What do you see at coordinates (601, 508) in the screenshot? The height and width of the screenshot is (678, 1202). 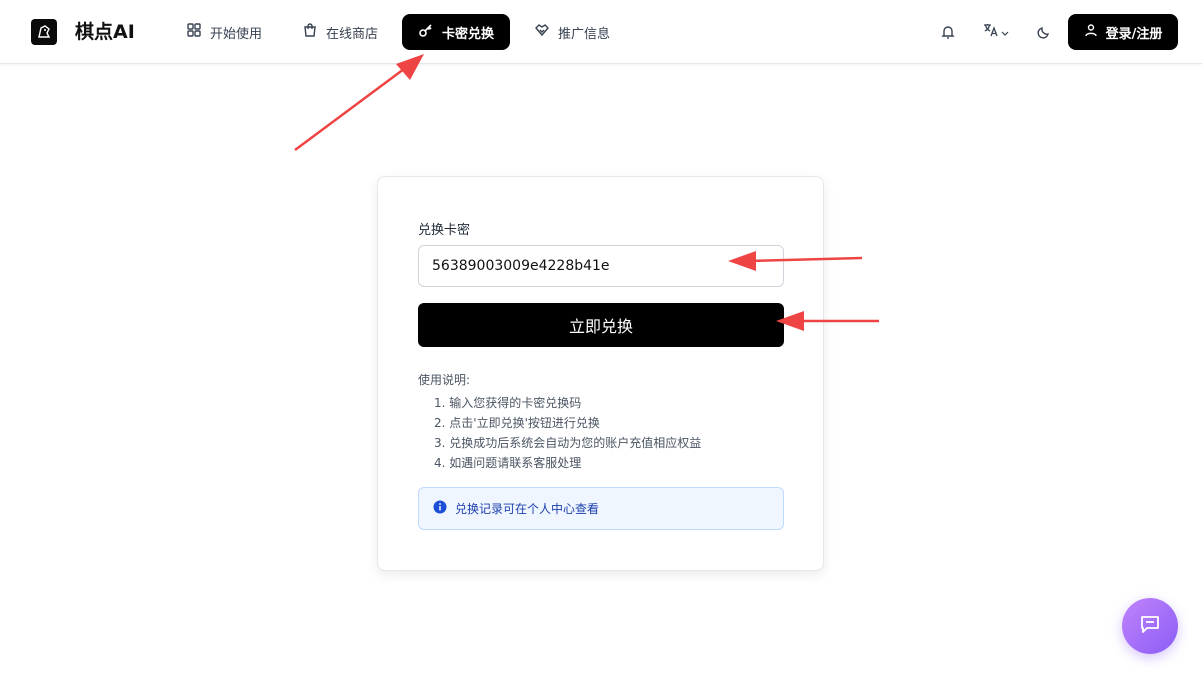 I see `info-notice: 兑换记录可在个人中心查看` at bounding box center [601, 508].